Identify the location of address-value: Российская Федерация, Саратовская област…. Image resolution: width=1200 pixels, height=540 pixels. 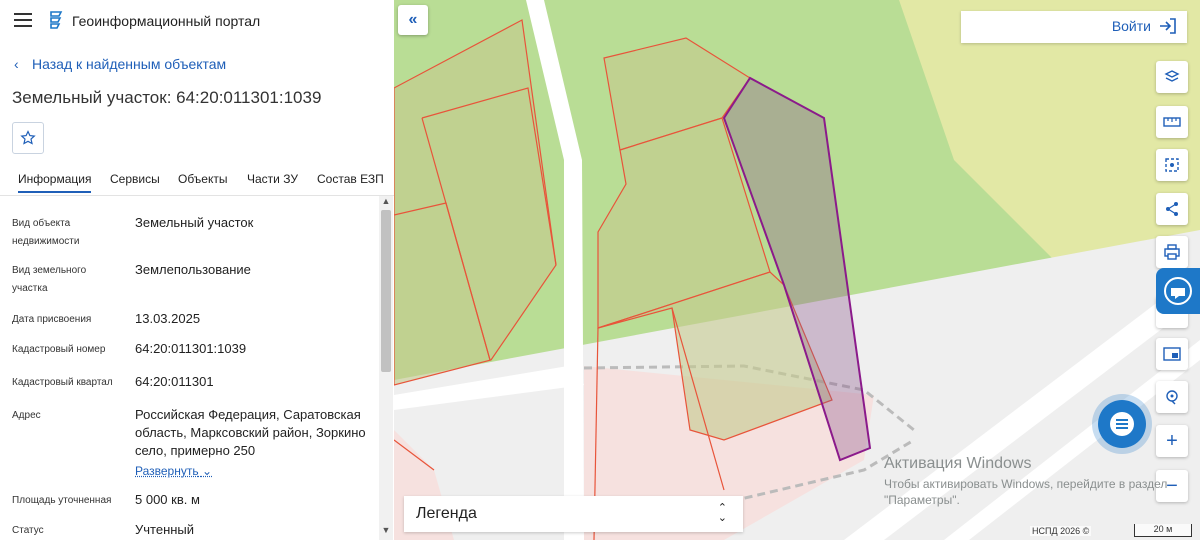
(250, 432).